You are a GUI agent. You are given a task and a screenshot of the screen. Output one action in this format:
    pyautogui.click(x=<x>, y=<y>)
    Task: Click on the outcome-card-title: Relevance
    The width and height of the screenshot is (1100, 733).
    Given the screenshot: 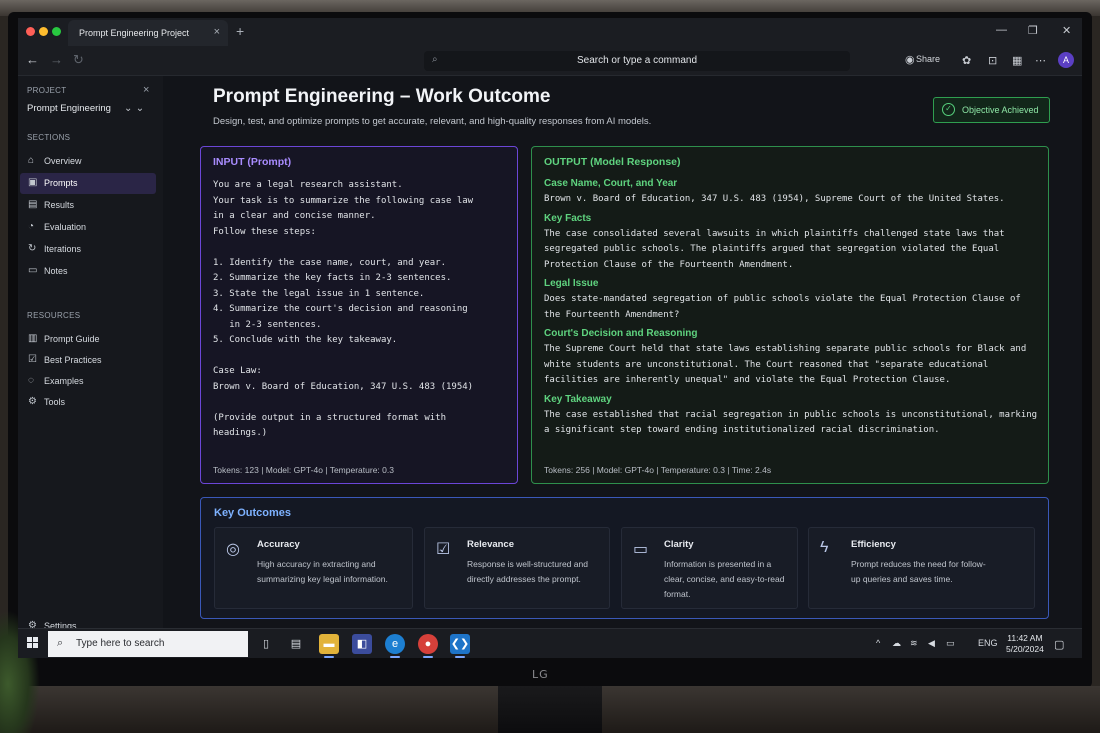 What is the action you would take?
    pyautogui.click(x=491, y=544)
    